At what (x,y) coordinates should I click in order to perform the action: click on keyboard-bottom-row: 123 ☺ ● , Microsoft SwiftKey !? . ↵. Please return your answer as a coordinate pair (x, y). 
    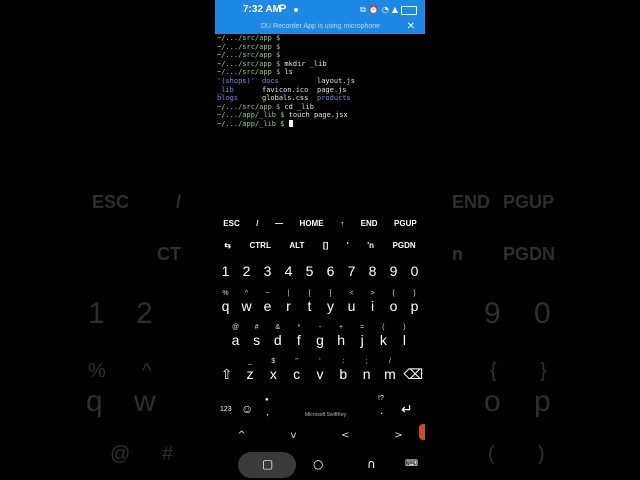
    Looking at the image, I should click on (320, 411).